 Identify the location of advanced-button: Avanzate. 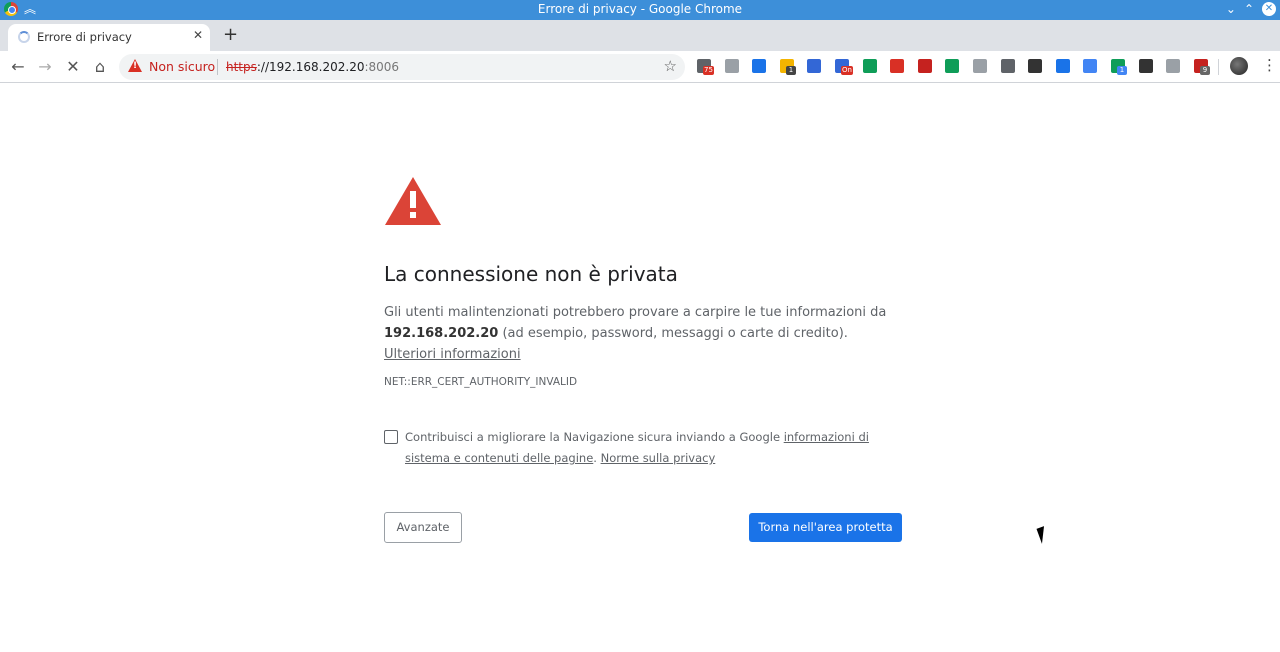
(423, 527).